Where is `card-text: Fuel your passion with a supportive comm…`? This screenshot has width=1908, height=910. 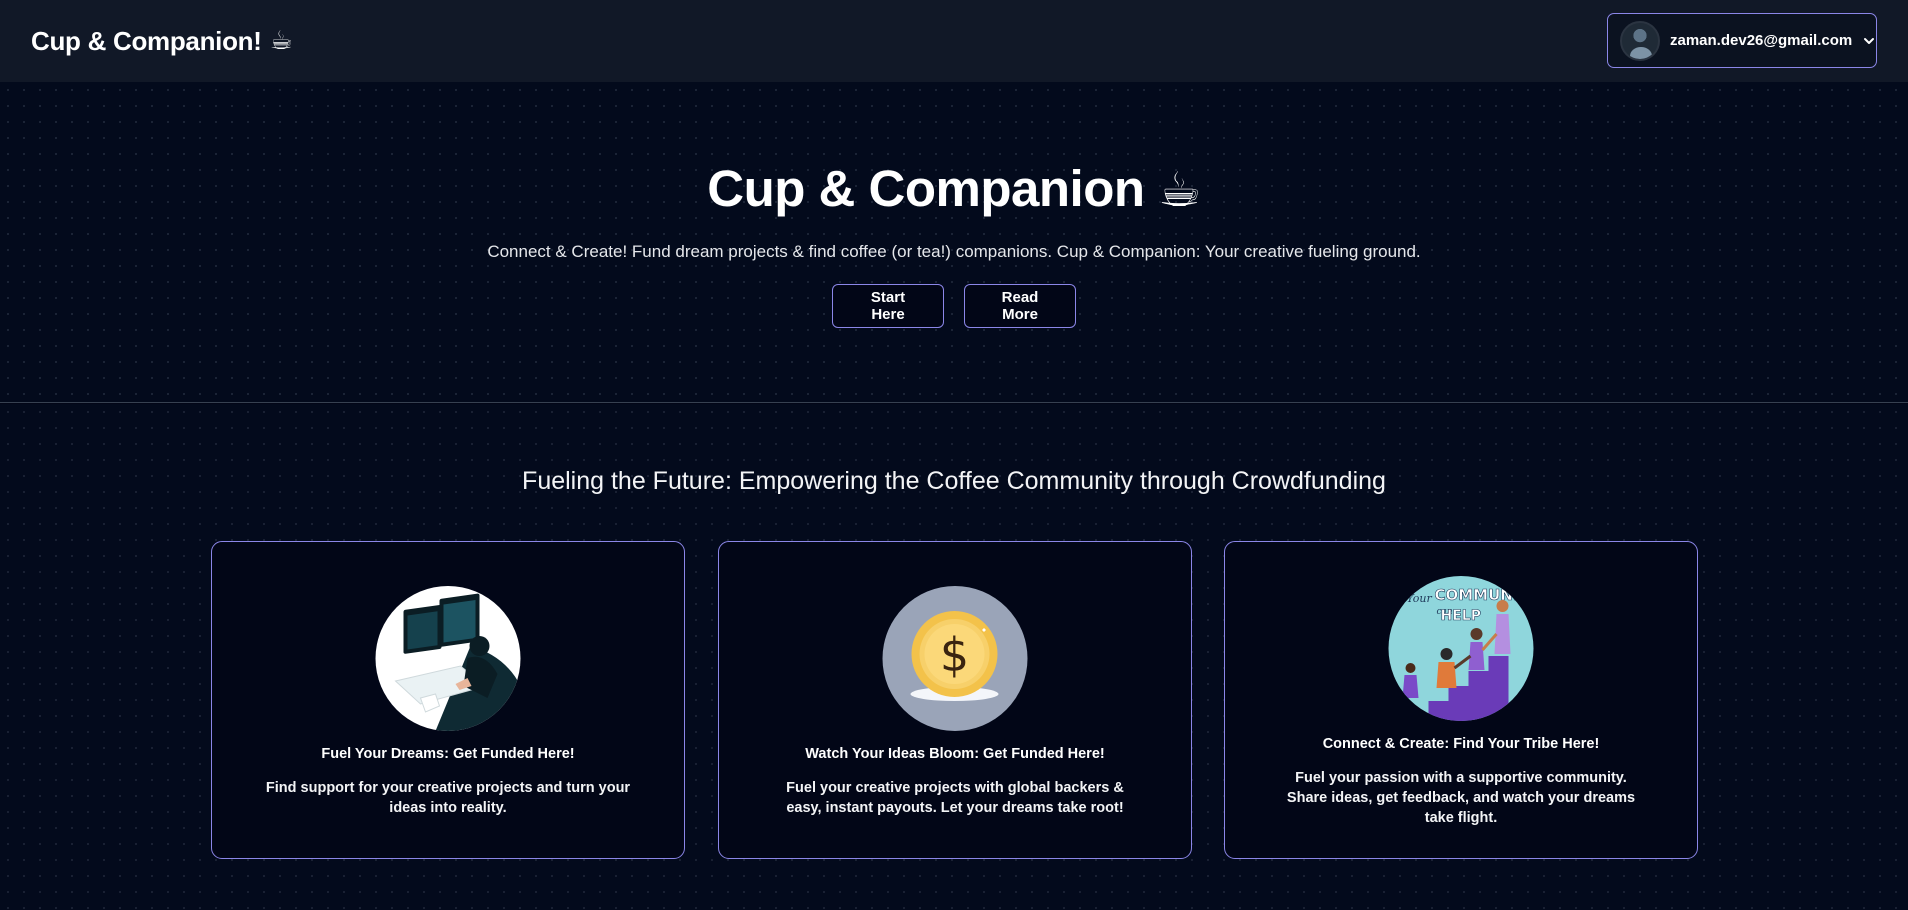 card-text: Fuel your passion with a supportive comm… is located at coordinates (1461, 798).